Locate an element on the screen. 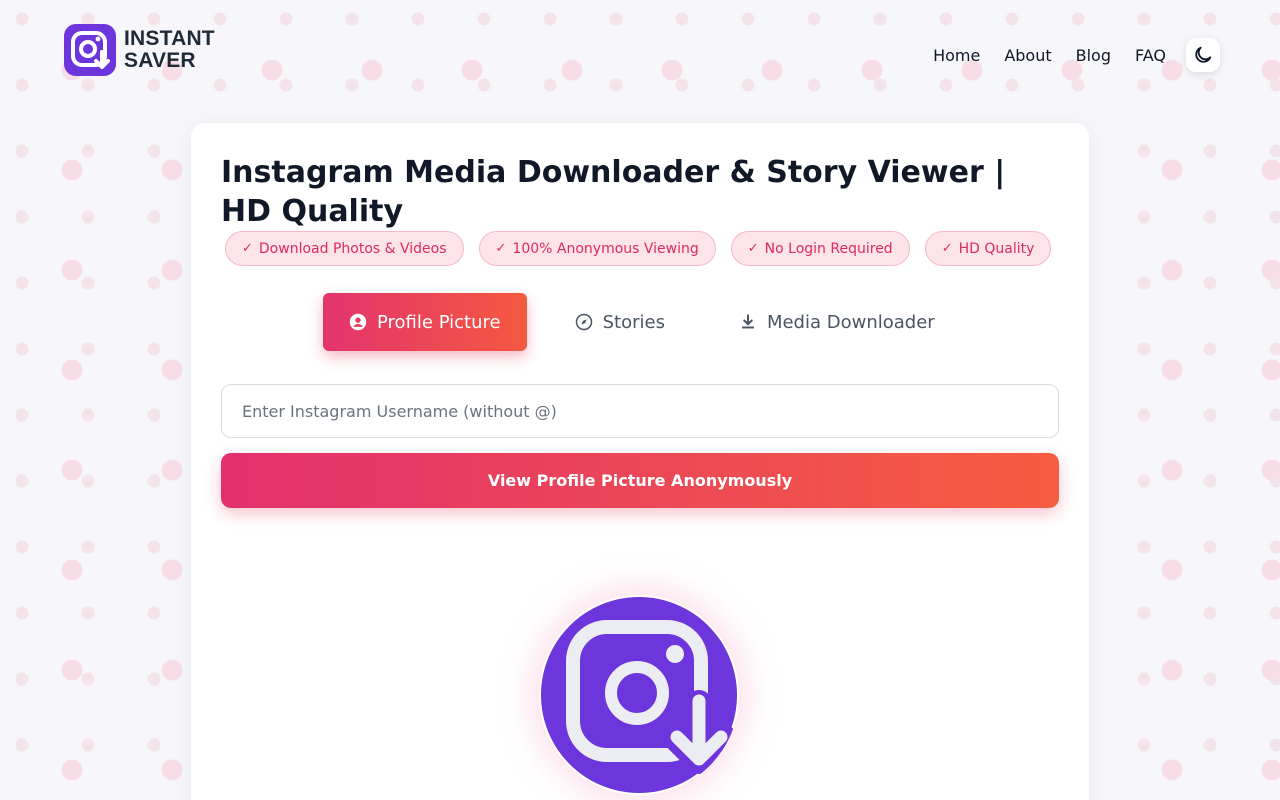 The height and width of the screenshot is (800, 1280). theme-toggle-button is located at coordinates (1203, 55).